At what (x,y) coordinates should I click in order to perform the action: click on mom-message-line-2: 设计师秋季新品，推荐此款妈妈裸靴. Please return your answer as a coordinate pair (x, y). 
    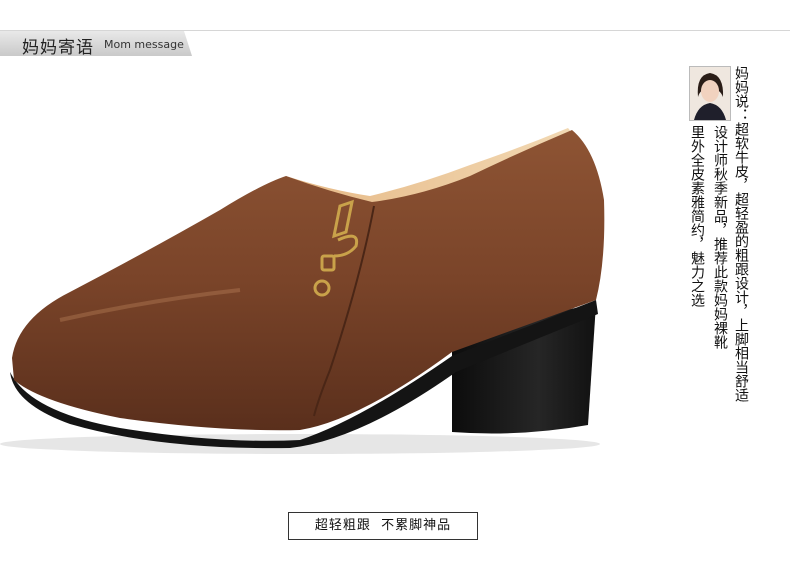
    Looking at the image, I should click on (720, 237).